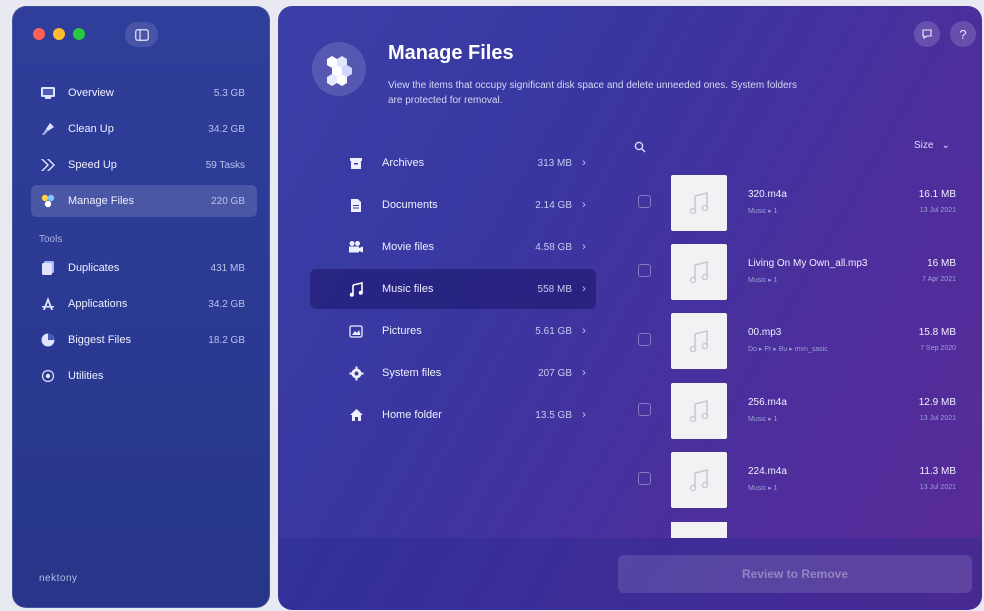 The height and width of the screenshot is (611, 984). I want to click on category-pictures: Pictures 5.61 GB ›, so click(453, 331).